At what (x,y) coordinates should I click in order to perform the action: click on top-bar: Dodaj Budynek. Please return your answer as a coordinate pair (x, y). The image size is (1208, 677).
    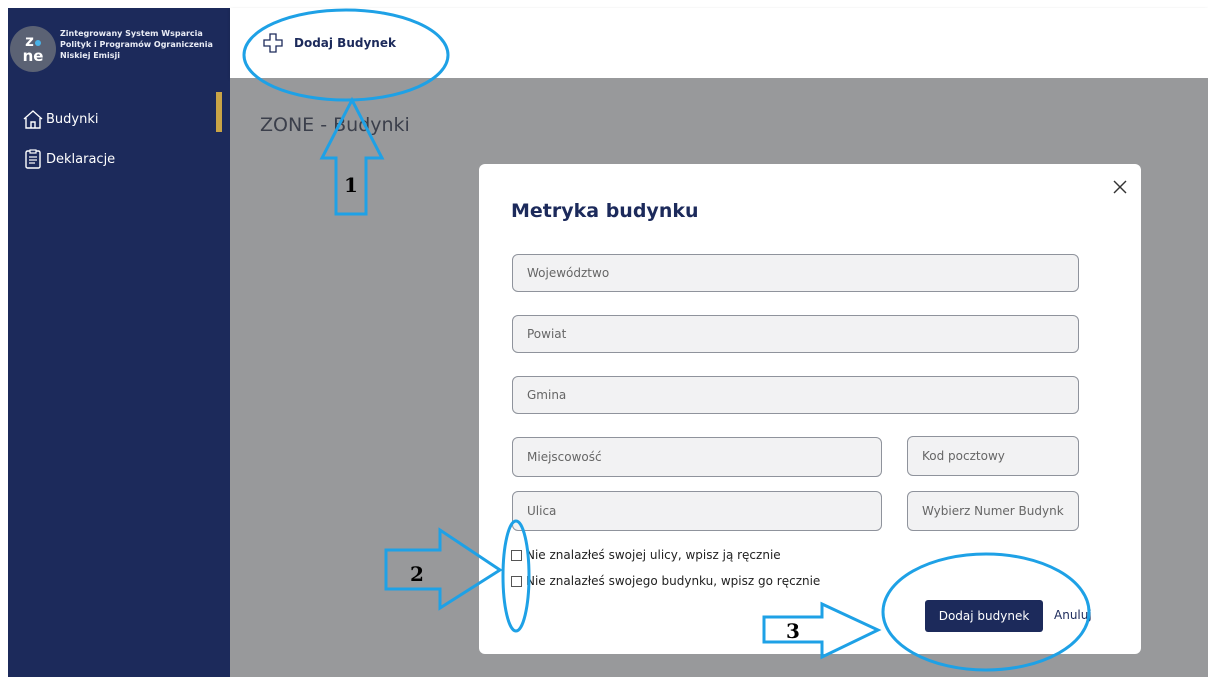
    Looking at the image, I should click on (719, 43).